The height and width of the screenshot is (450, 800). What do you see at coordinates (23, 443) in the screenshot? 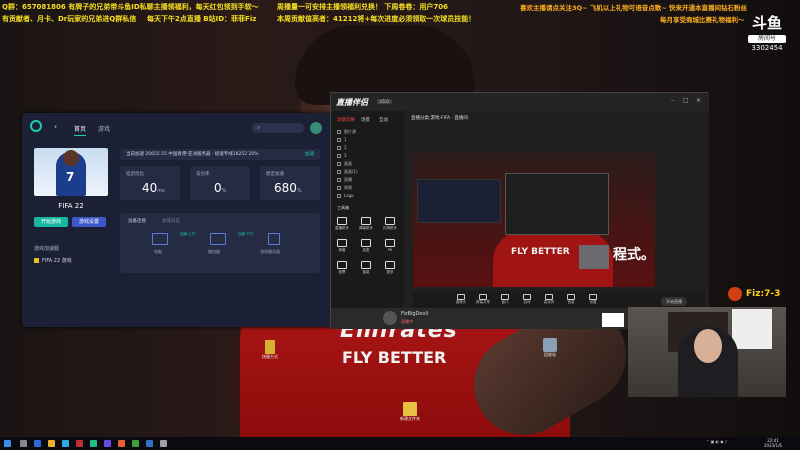
I see `search-icon` at bounding box center [23, 443].